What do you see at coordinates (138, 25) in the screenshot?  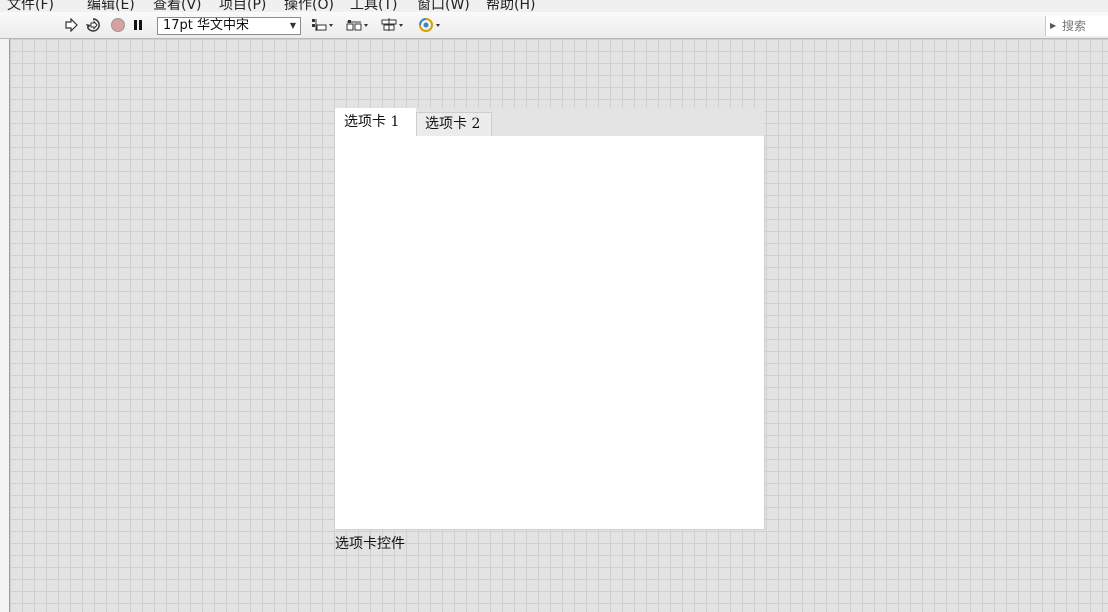 I see `pause-icon` at bounding box center [138, 25].